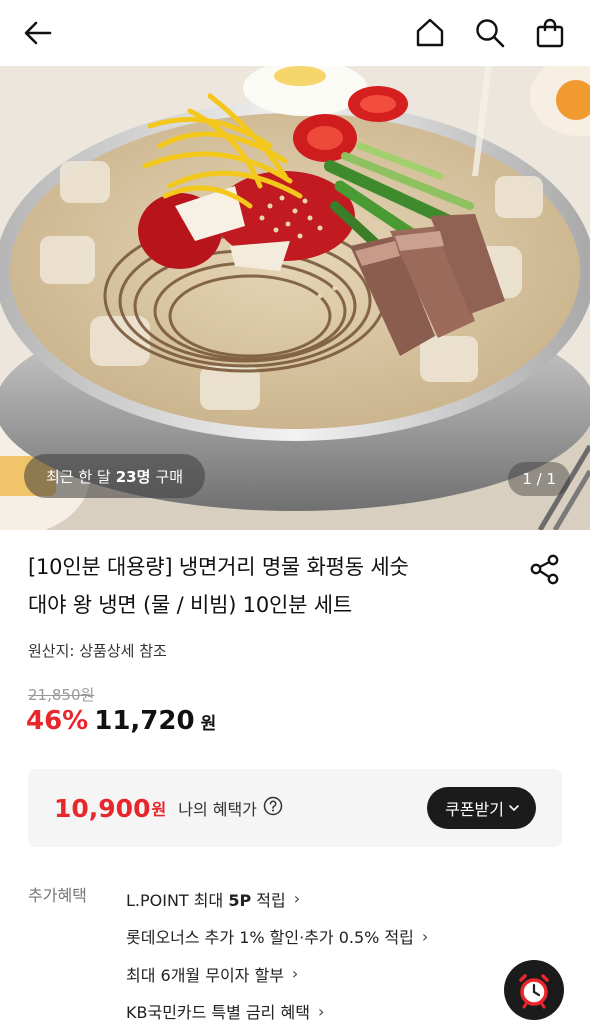 Image resolution: width=590 pixels, height=1030 pixels. I want to click on question-circle-icon, so click(273, 806).